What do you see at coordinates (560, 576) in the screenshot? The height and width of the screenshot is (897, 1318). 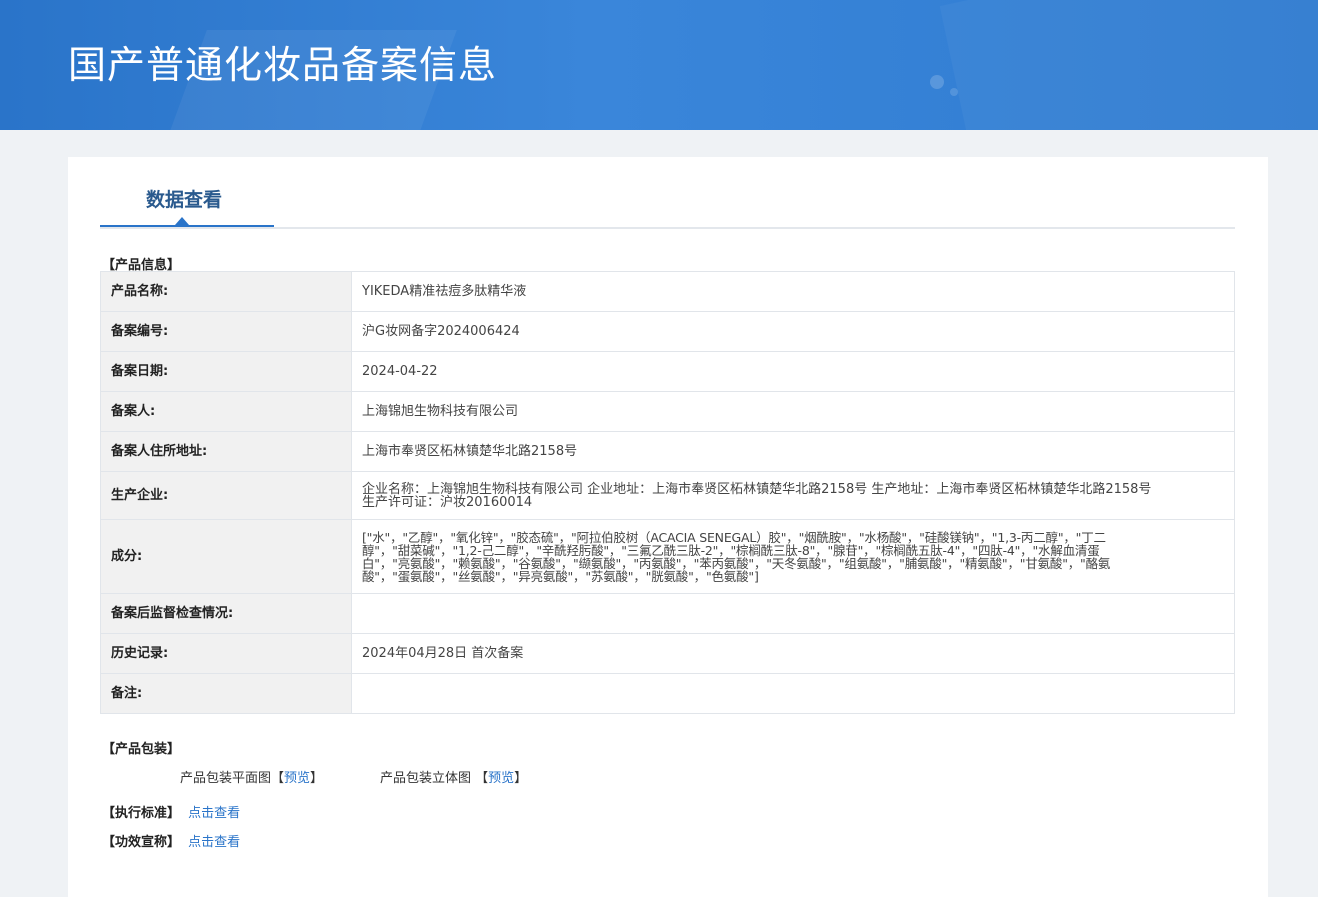 I see `ingredient-line: 酸"，"蛋氨酸"，"丝氨酸"，"异亮氨酸"，"苏氨酸"，"胱氨酸"，"色氨酸"]` at bounding box center [560, 576].